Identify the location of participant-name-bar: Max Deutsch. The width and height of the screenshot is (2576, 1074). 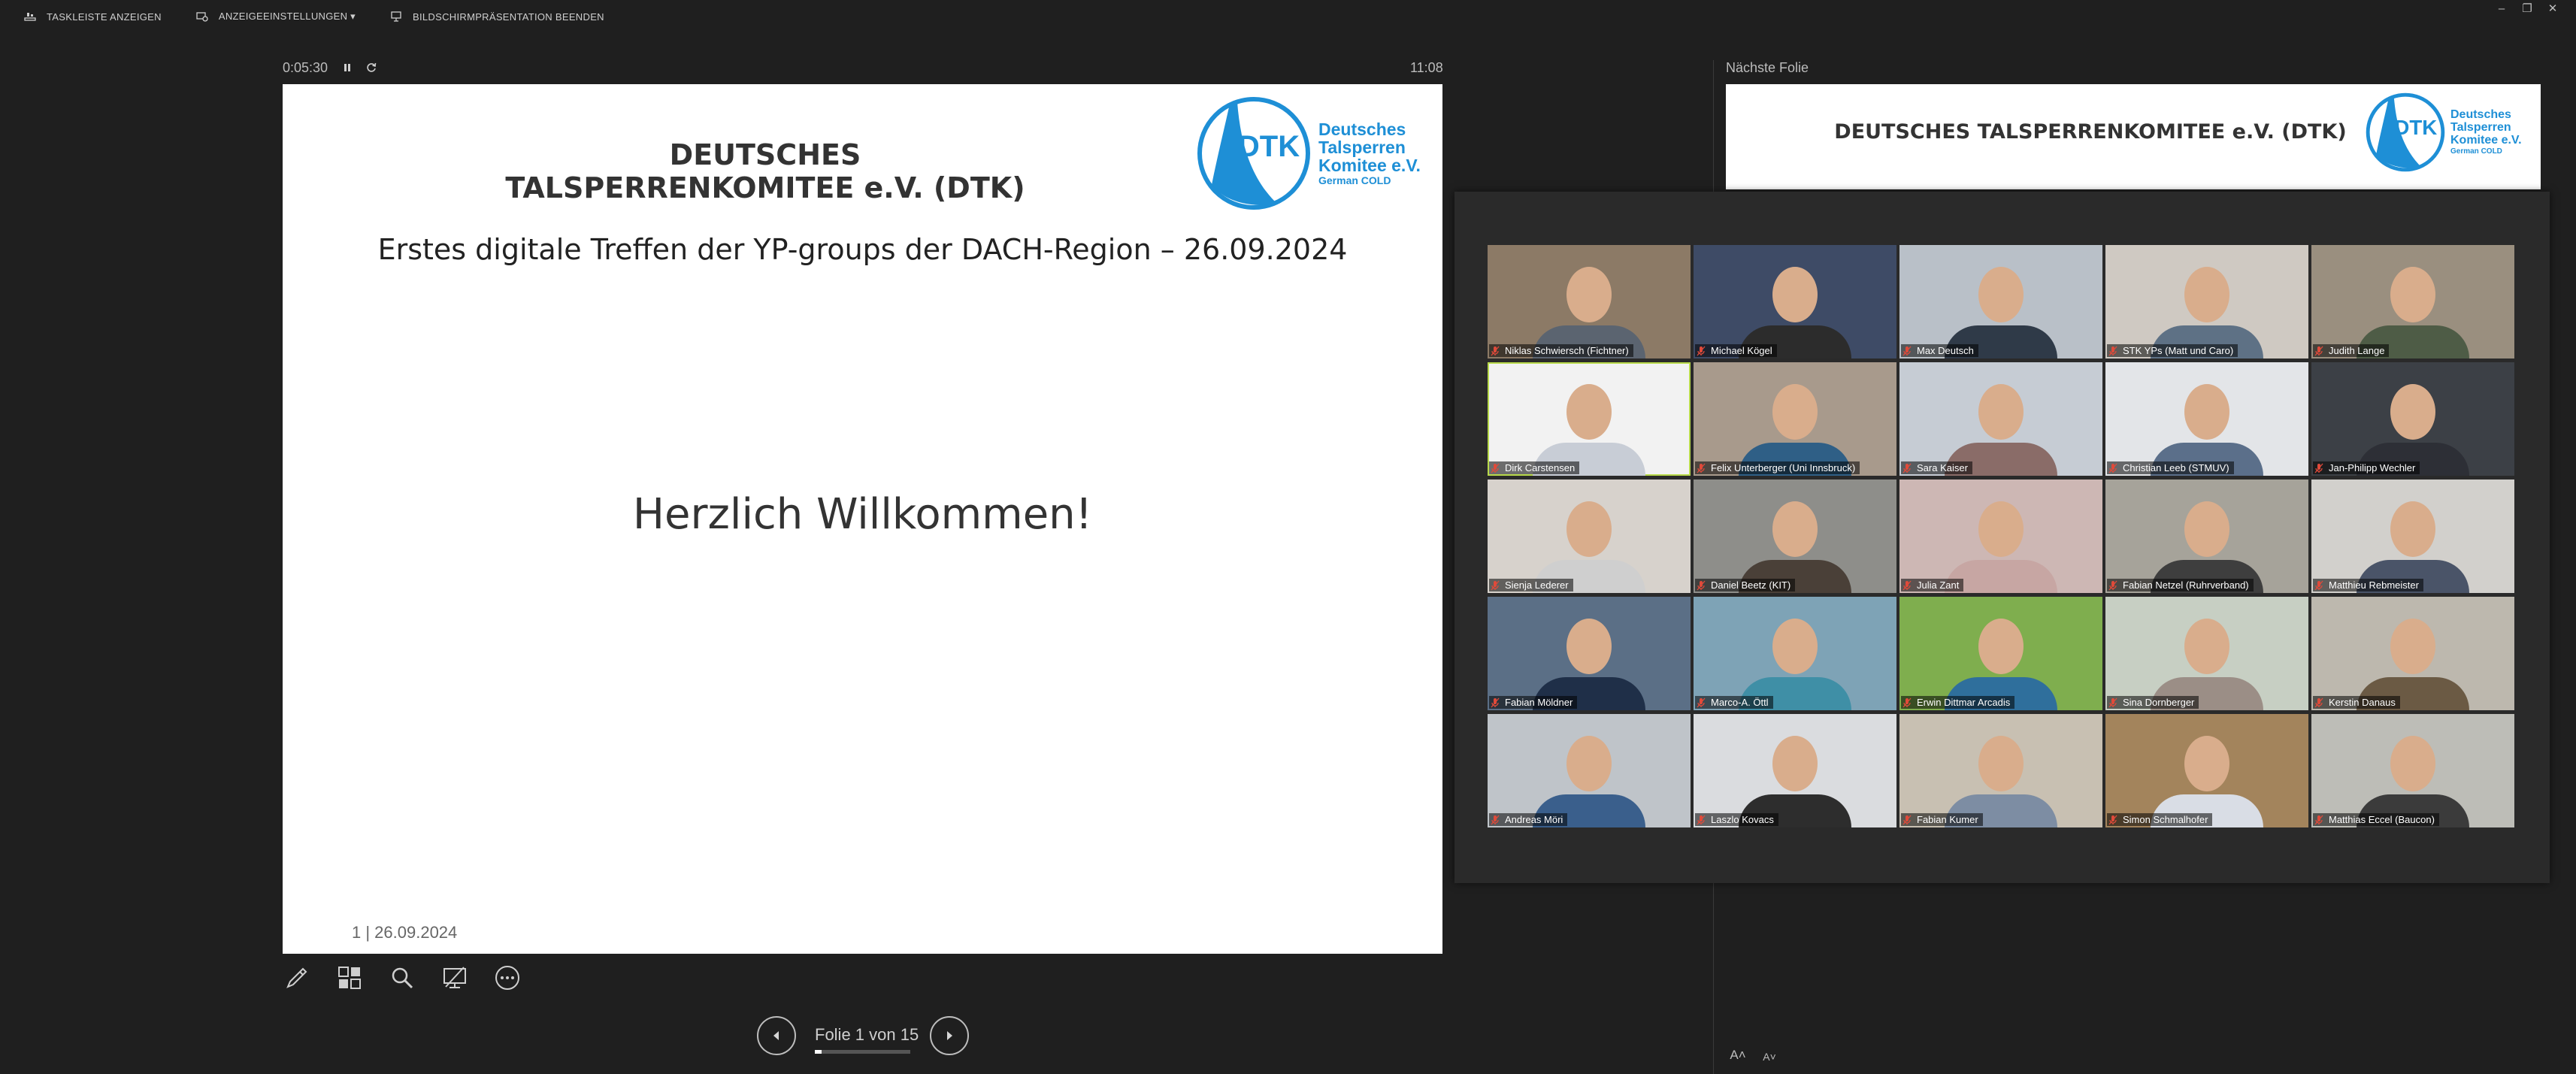
(1939, 350).